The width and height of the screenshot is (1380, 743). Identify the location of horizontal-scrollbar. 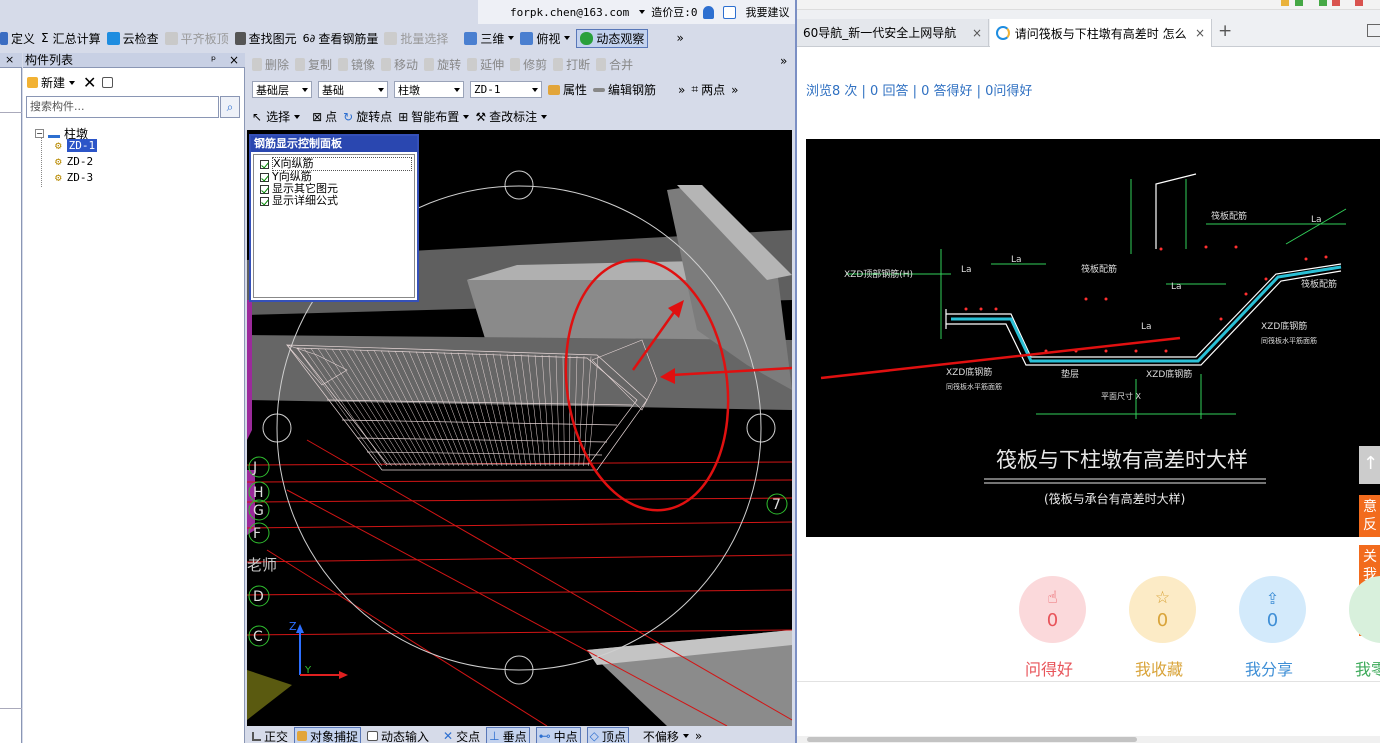
(1088, 739).